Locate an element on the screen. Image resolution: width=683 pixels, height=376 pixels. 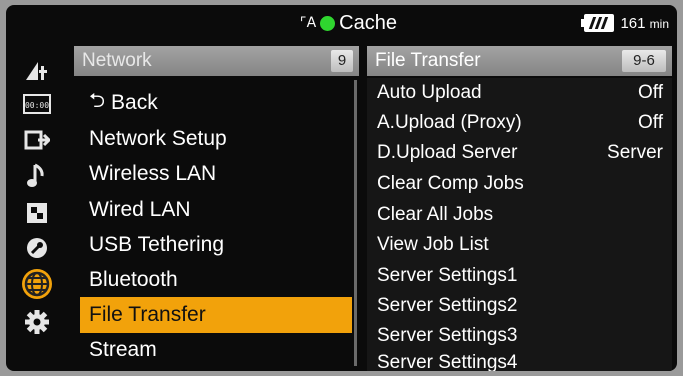
battery-remaining-unit: min is located at coordinates (659, 23).